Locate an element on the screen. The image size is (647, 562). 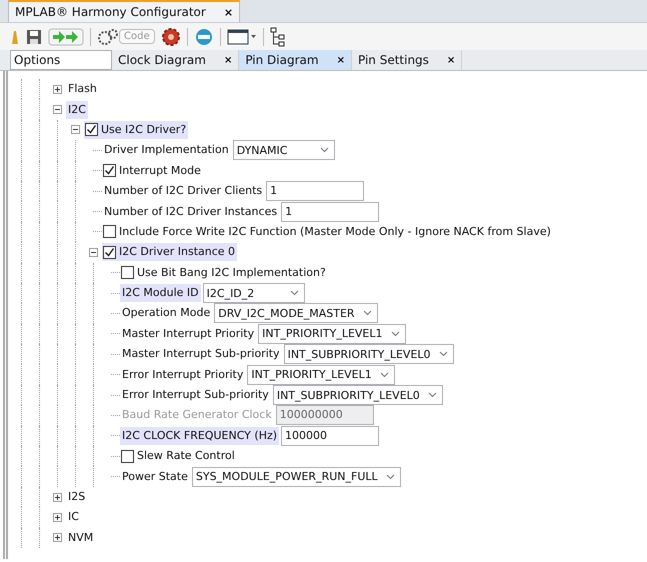
checkbox-label: Interrupt Mode is located at coordinates (160, 170).